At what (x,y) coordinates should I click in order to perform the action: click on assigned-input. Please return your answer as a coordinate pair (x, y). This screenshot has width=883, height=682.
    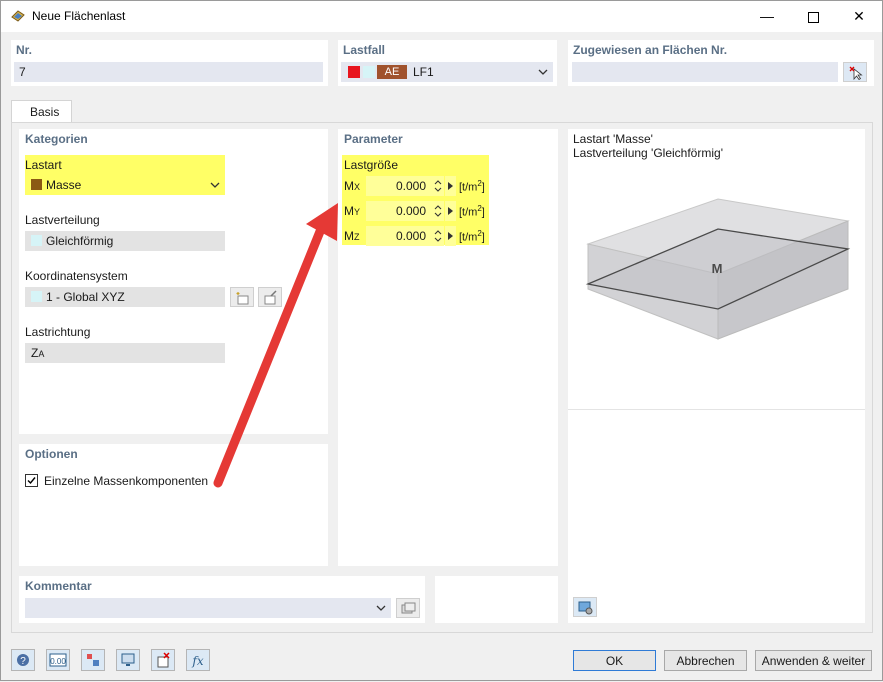
    Looking at the image, I should click on (705, 72).